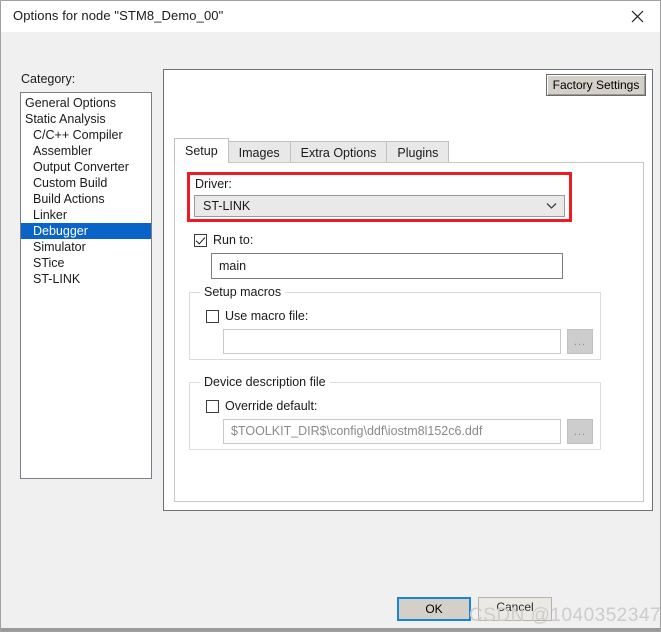  Describe the element at coordinates (212, 406) in the screenshot. I see `override-default-checkbox` at that location.